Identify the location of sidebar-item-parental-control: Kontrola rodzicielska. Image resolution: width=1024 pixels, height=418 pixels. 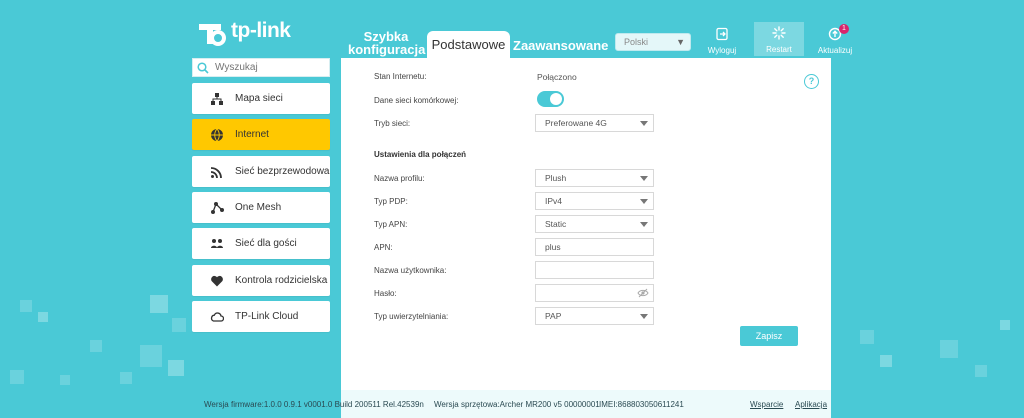
(261, 280).